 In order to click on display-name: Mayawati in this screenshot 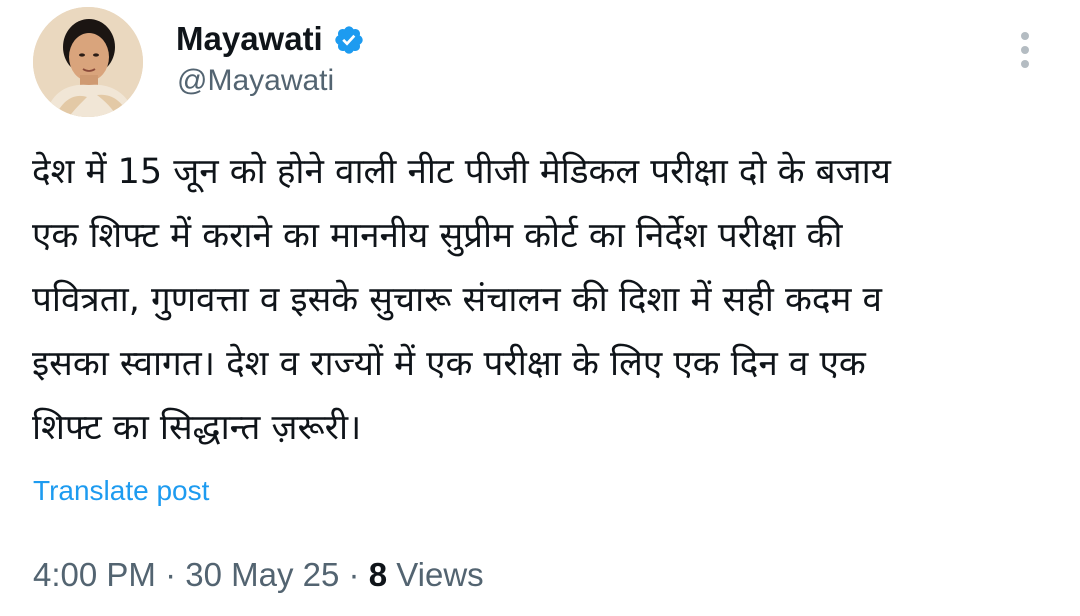, I will do `click(249, 39)`.